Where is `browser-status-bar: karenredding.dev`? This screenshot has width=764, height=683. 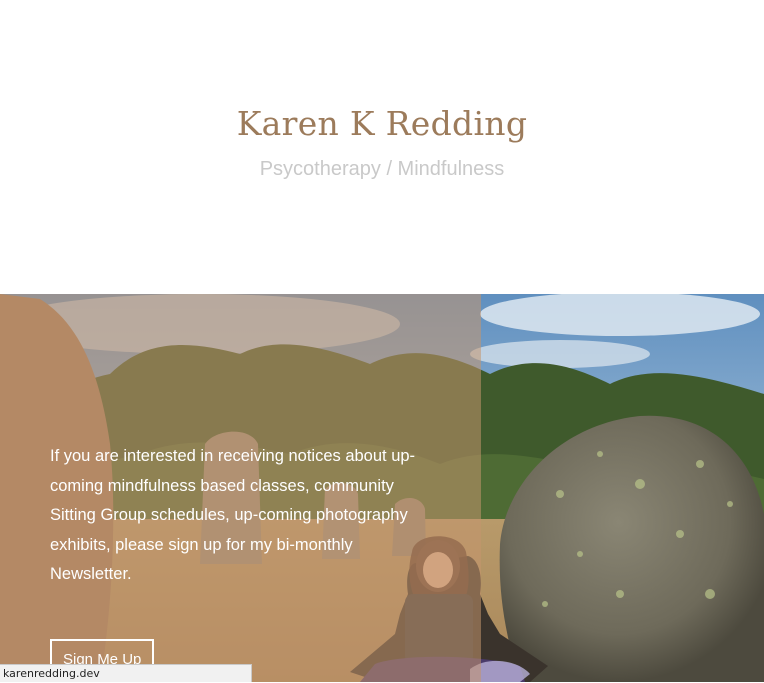
browser-status-bar: karenredding.dev is located at coordinates (126, 673).